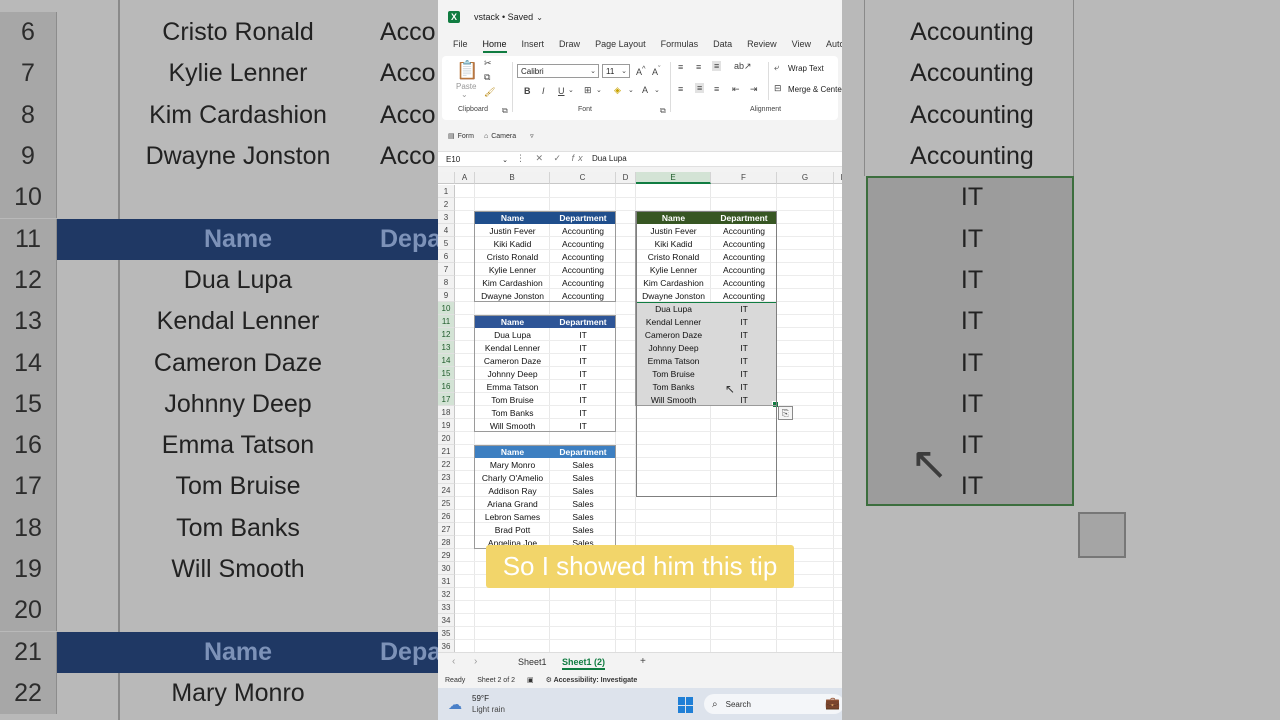 The height and width of the screenshot is (720, 1280). Describe the element at coordinates (776, 67) in the screenshot. I see `wrap-text-icon: ⤶` at that location.